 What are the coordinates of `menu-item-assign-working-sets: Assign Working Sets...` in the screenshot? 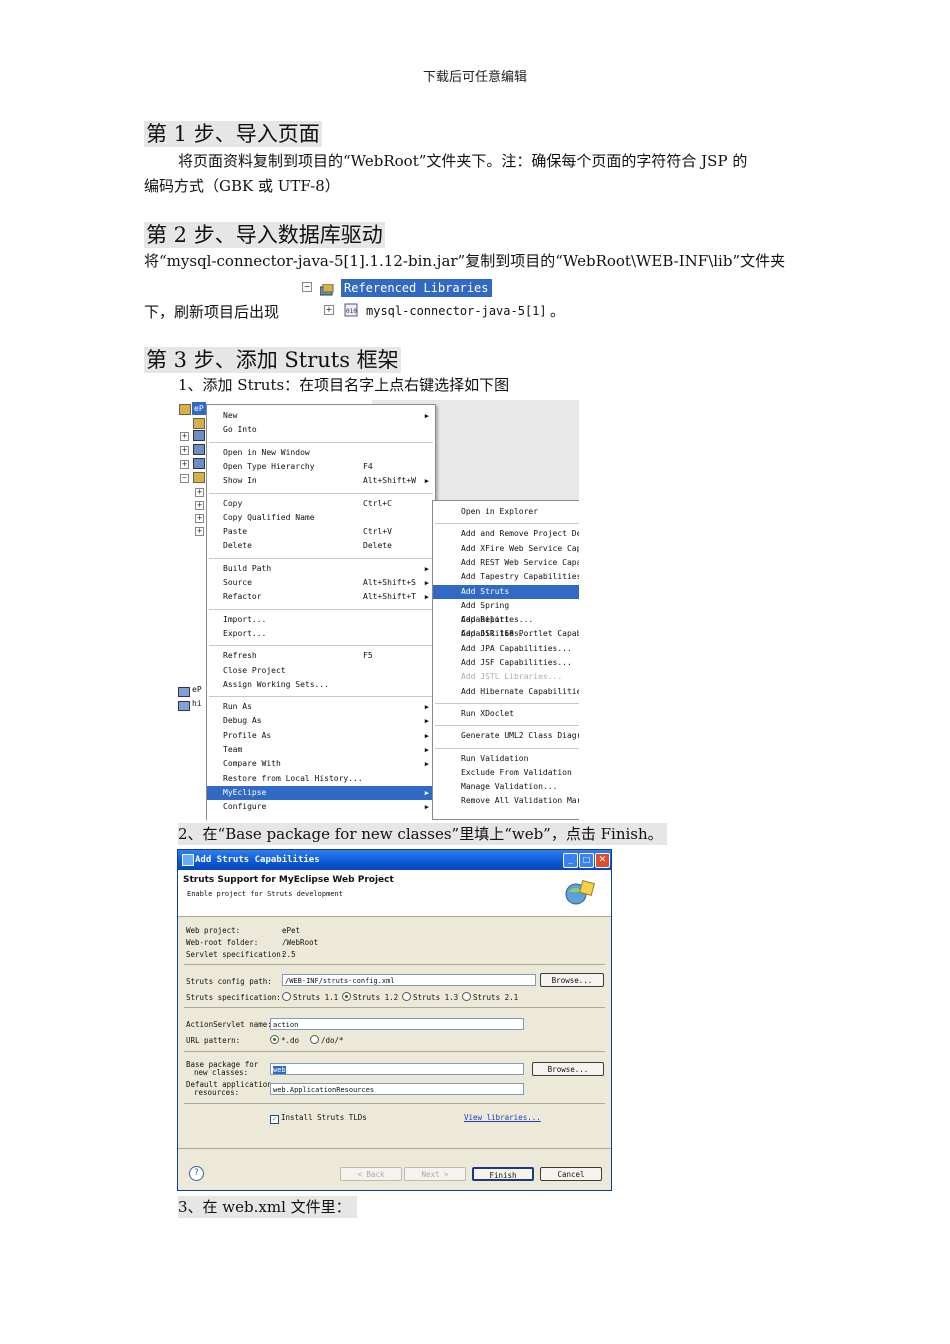 It's located at (321, 685).